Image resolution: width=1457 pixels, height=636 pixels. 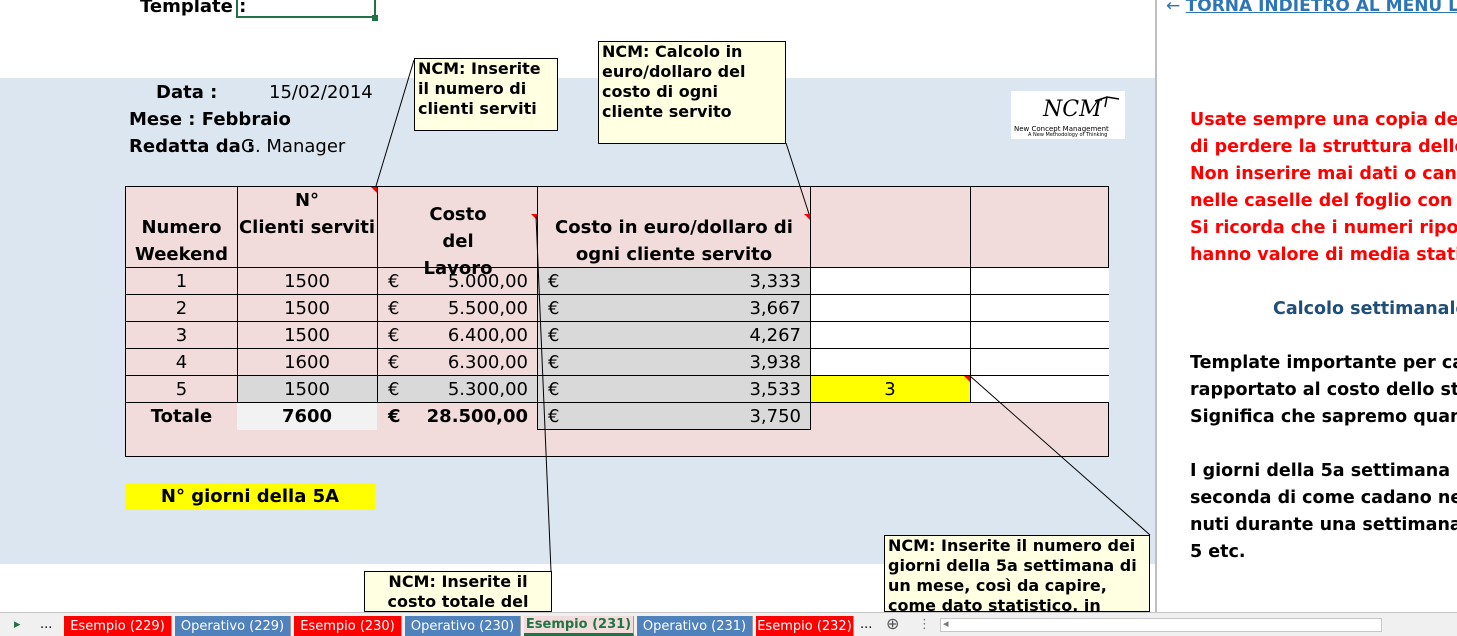 I want to click on row1-per-client: 3,333, so click(x=684, y=281).